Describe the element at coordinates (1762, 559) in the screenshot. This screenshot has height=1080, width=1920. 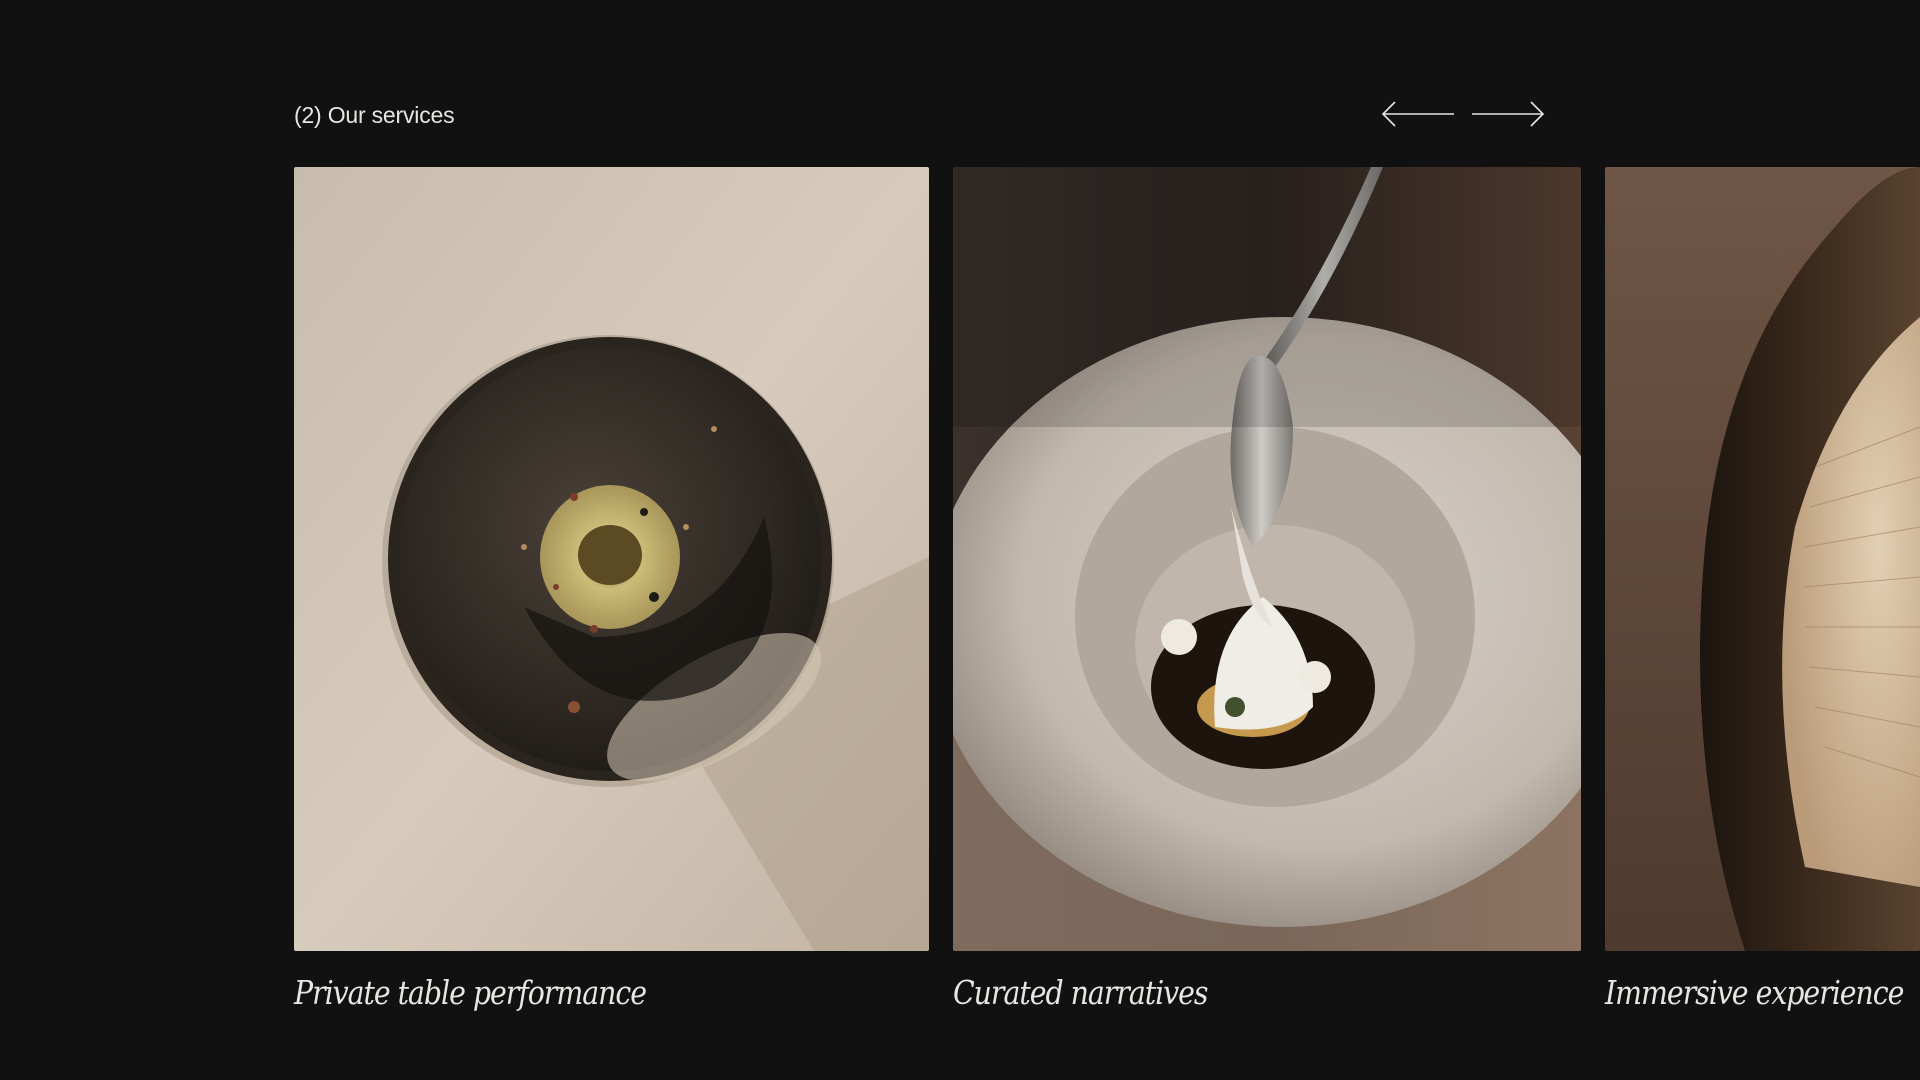
I see `mushroom-closeup-photo` at that location.